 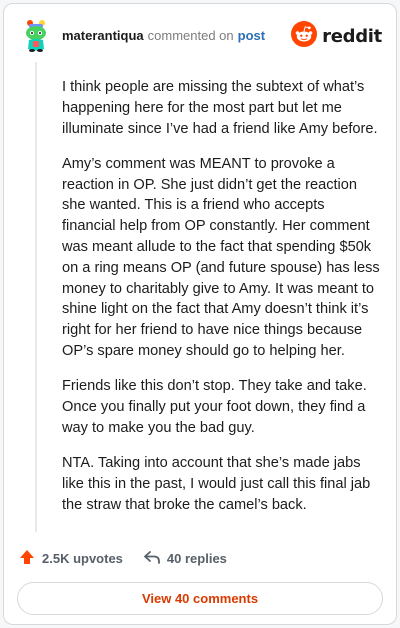 I want to click on comment-actions: 2.5K upvotes 40 replies, so click(x=122, y=558).